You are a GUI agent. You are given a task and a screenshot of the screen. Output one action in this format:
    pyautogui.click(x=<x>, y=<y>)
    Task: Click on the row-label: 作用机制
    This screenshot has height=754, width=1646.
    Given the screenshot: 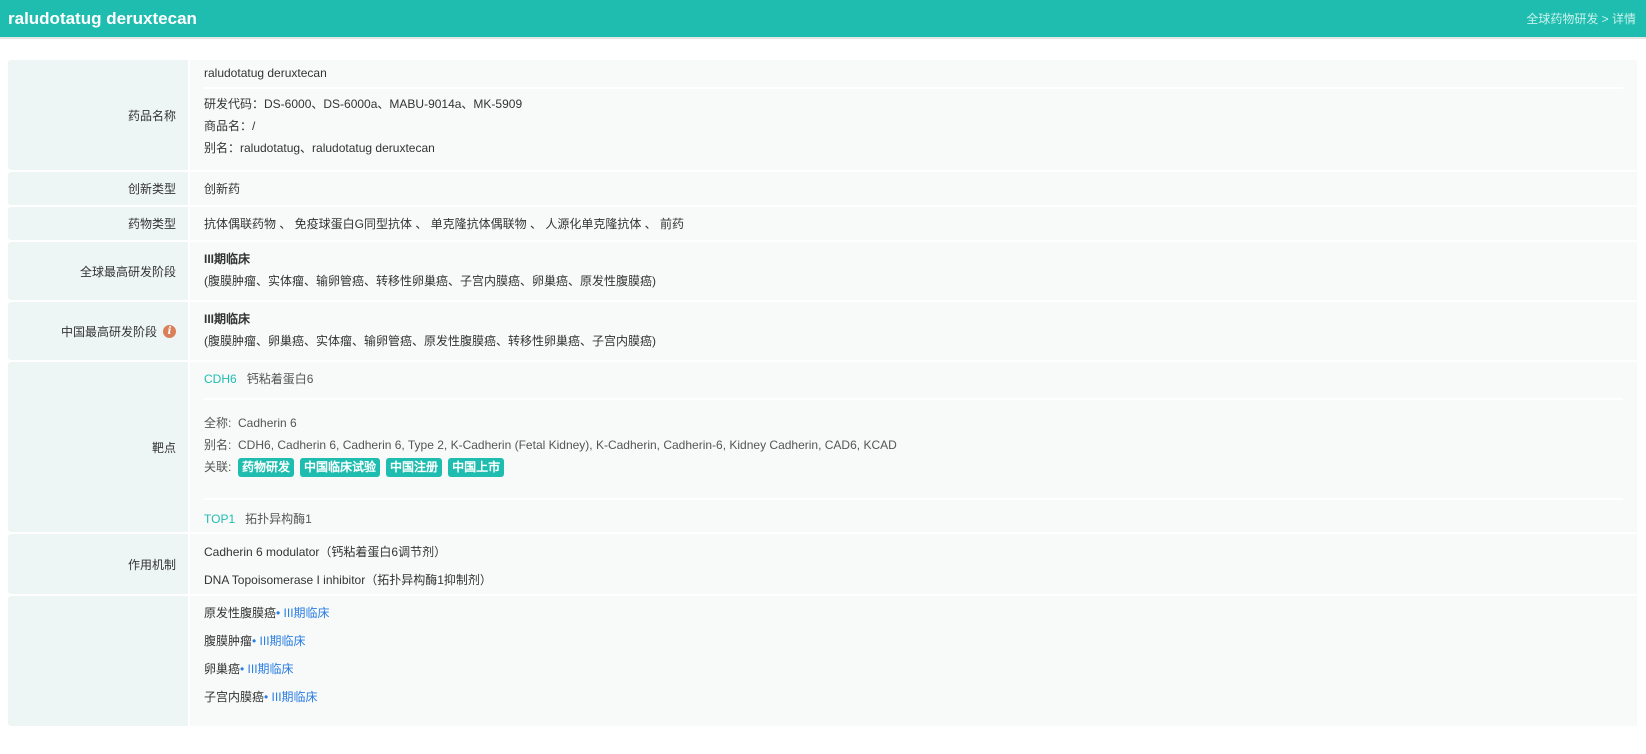 What is the action you would take?
    pyautogui.click(x=98, y=564)
    